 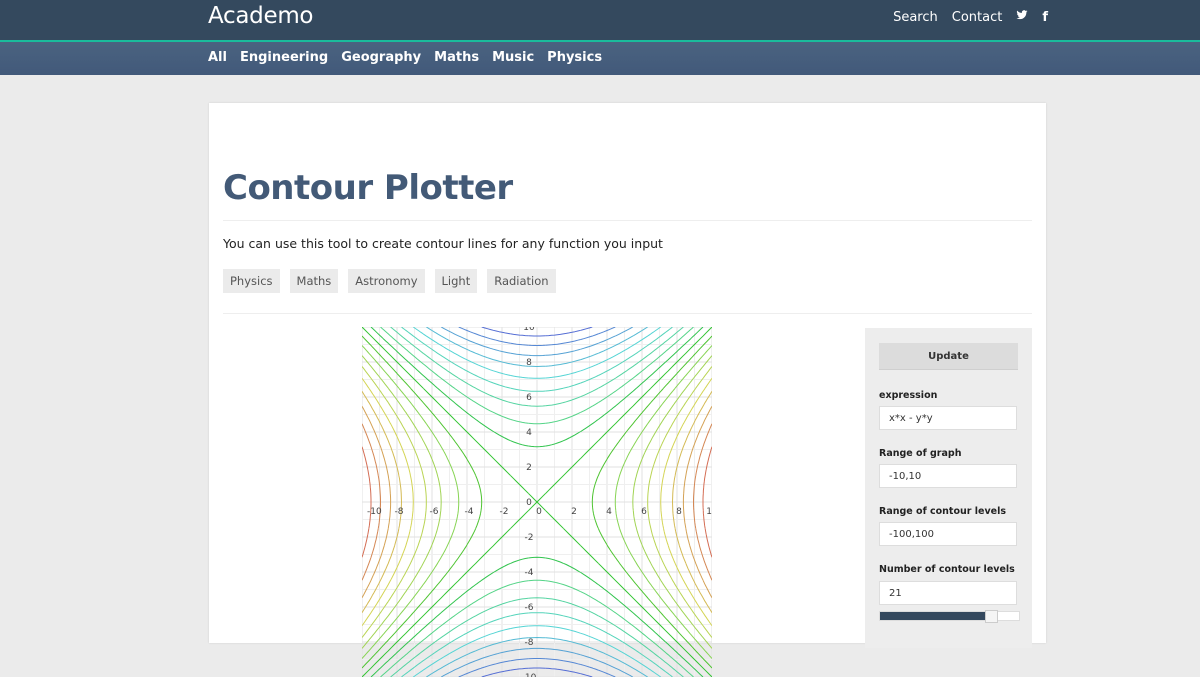 What do you see at coordinates (1045, 17) in the screenshot?
I see `facebook-icon: f` at bounding box center [1045, 17].